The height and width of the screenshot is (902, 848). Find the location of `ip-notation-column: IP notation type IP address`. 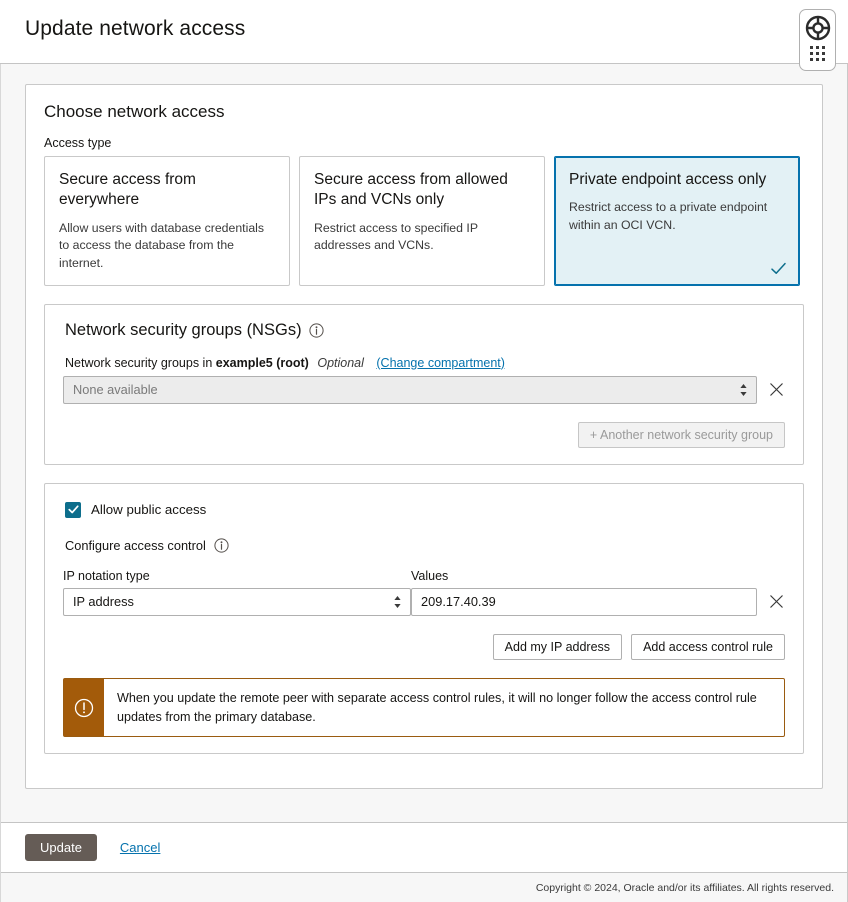

ip-notation-column: IP notation type IP address is located at coordinates (237, 592).